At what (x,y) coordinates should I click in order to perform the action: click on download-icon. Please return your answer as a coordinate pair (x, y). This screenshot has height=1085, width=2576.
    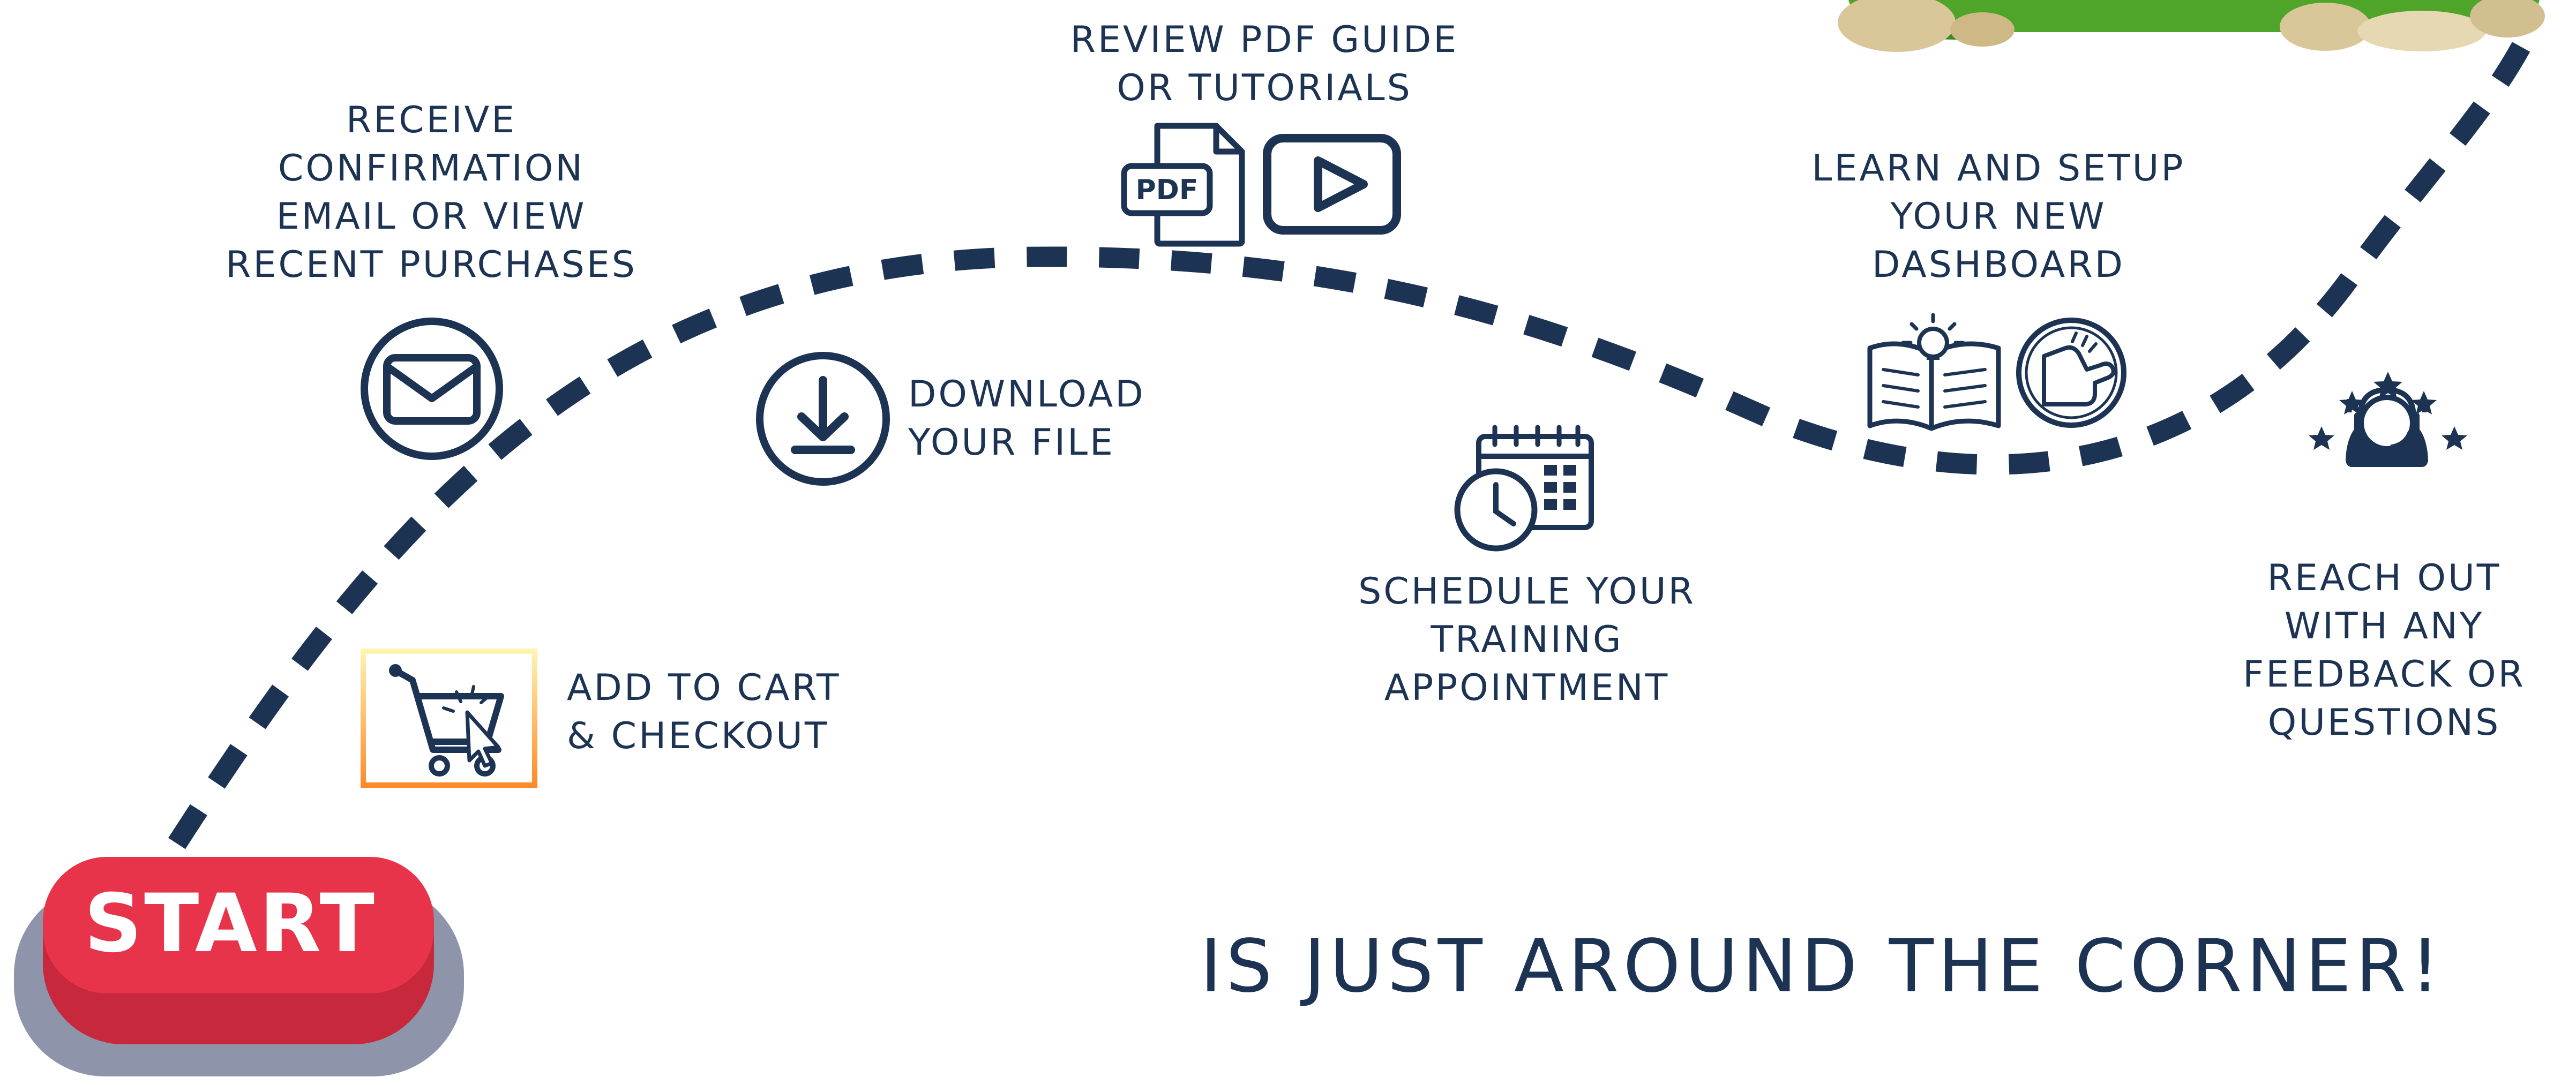
    Looking at the image, I should click on (823, 419).